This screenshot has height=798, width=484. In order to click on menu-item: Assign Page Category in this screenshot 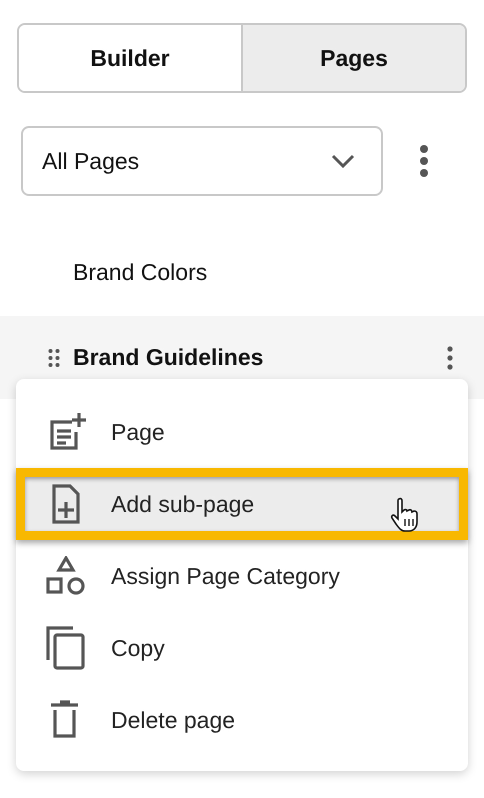, I will do `click(242, 576)`.